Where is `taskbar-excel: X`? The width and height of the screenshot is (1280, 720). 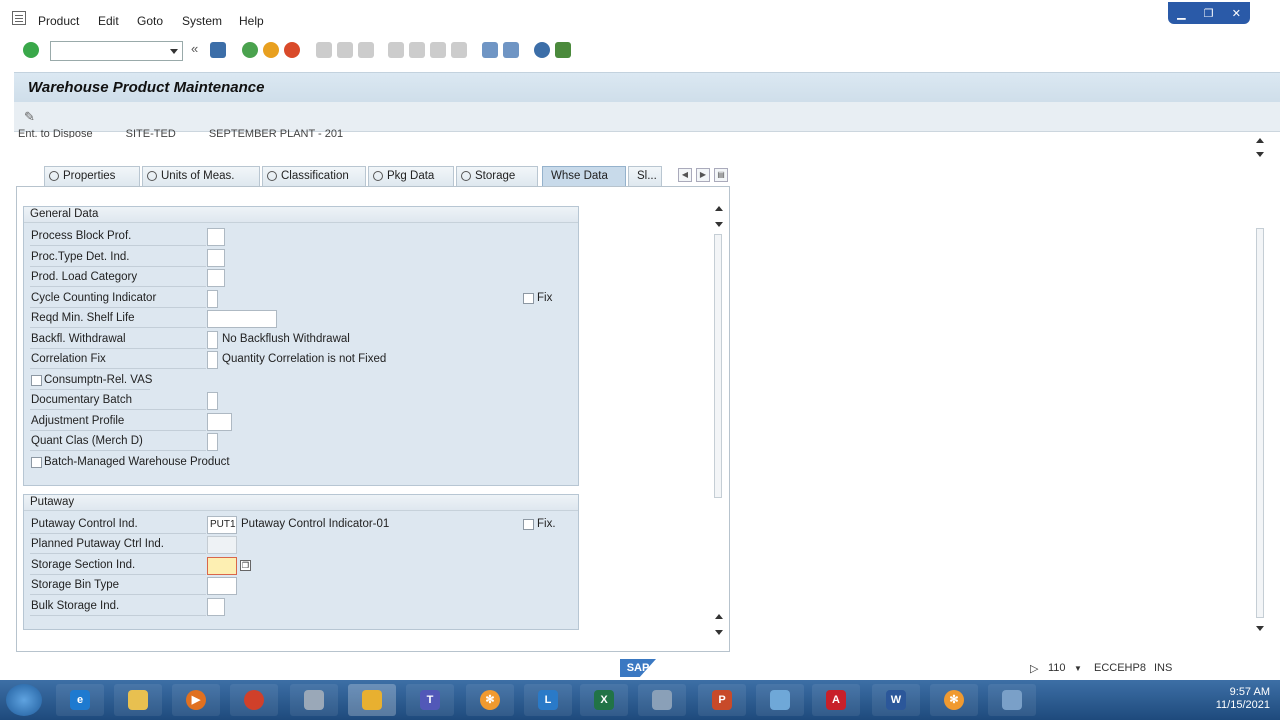
taskbar-excel: X is located at coordinates (604, 700).